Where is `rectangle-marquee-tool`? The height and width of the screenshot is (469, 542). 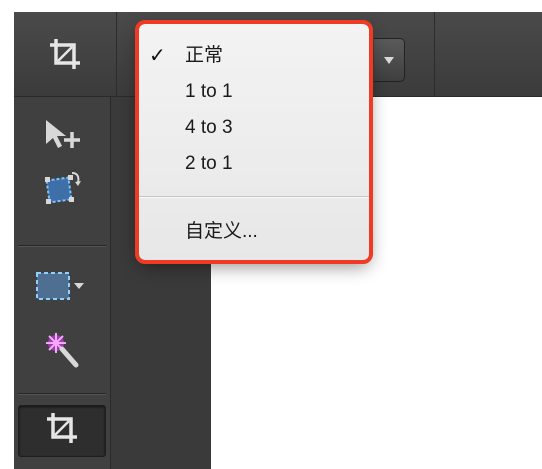 rectangle-marquee-tool is located at coordinates (62, 286).